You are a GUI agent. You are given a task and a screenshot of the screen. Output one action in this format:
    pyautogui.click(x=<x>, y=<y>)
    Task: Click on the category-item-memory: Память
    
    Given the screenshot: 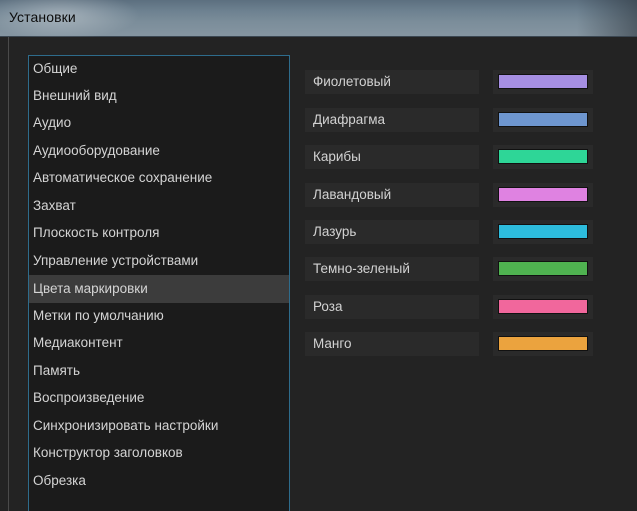 What is the action you would take?
    pyautogui.click(x=159, y=371)
    